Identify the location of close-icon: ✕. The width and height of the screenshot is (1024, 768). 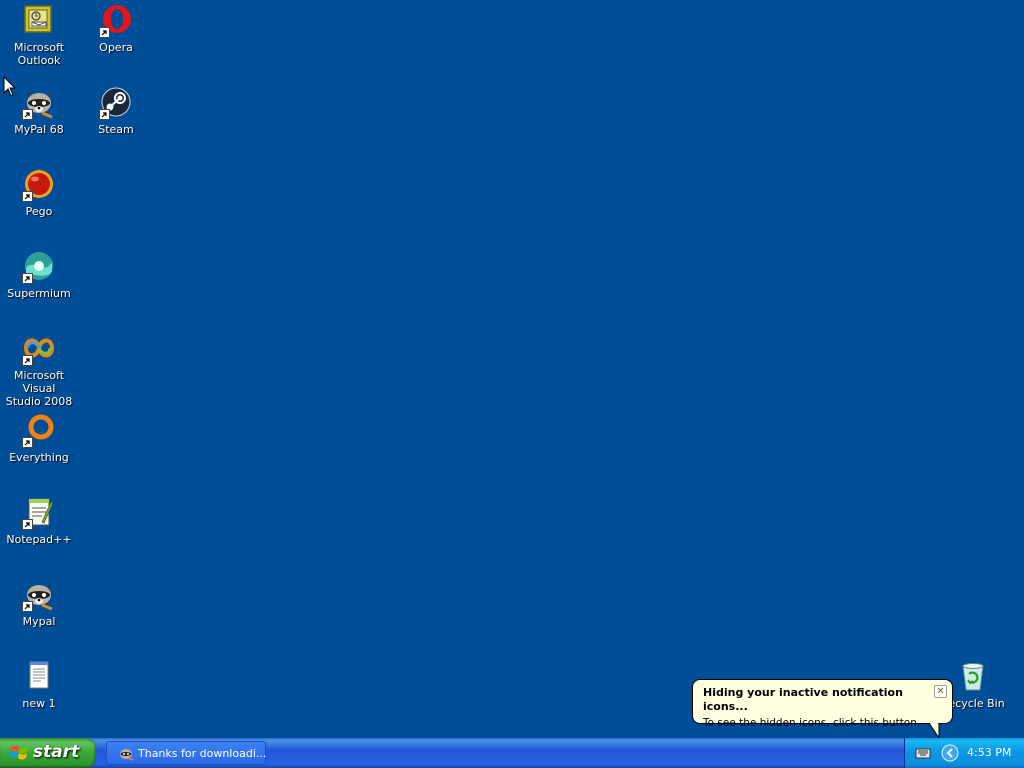
(940, 691).